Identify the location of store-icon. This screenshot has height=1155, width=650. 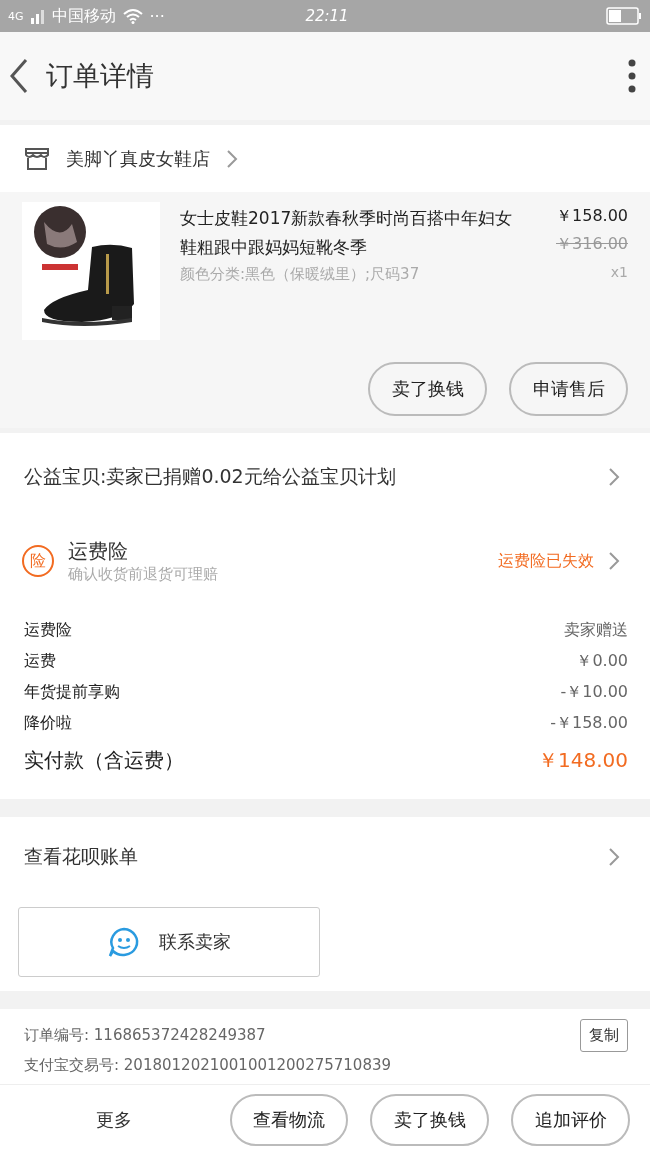
(37, 158).